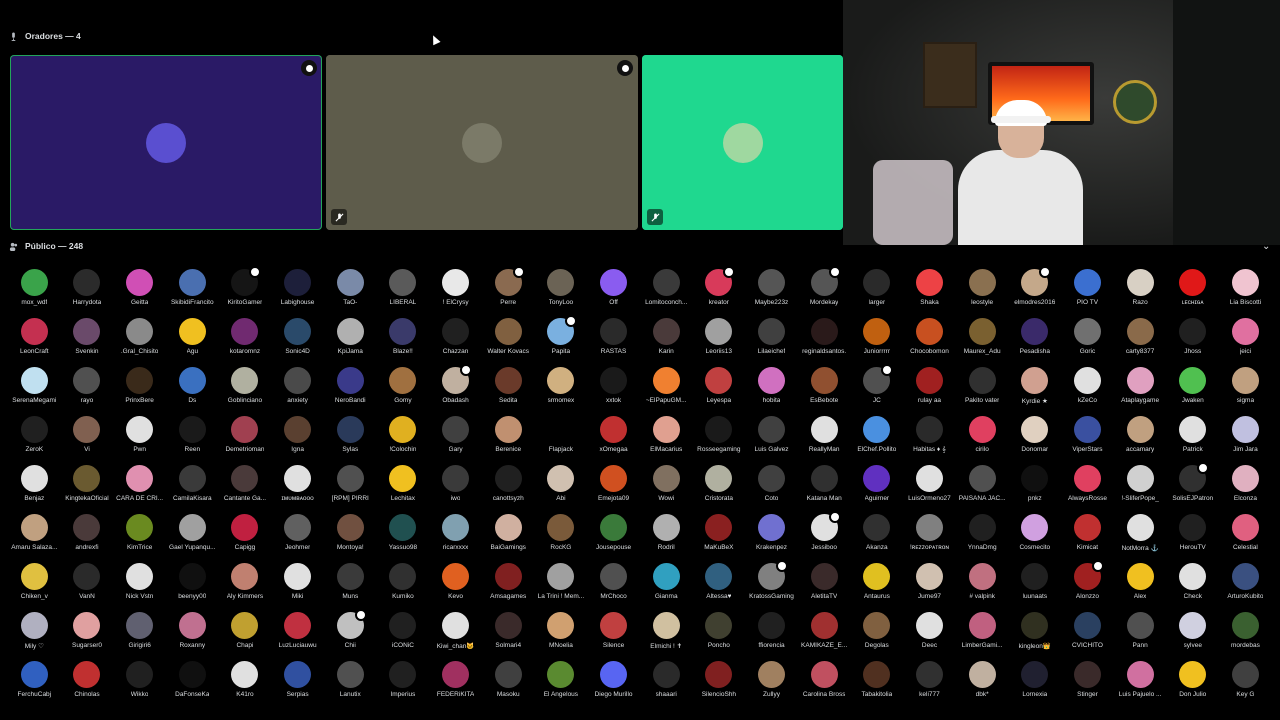 The height and width of the screenshot is (720, 1280). What do you see at coordinates (1034, 629) in the screenshot?
I see `audience-member: kingleon👑` at bounding box center [1034, 629].